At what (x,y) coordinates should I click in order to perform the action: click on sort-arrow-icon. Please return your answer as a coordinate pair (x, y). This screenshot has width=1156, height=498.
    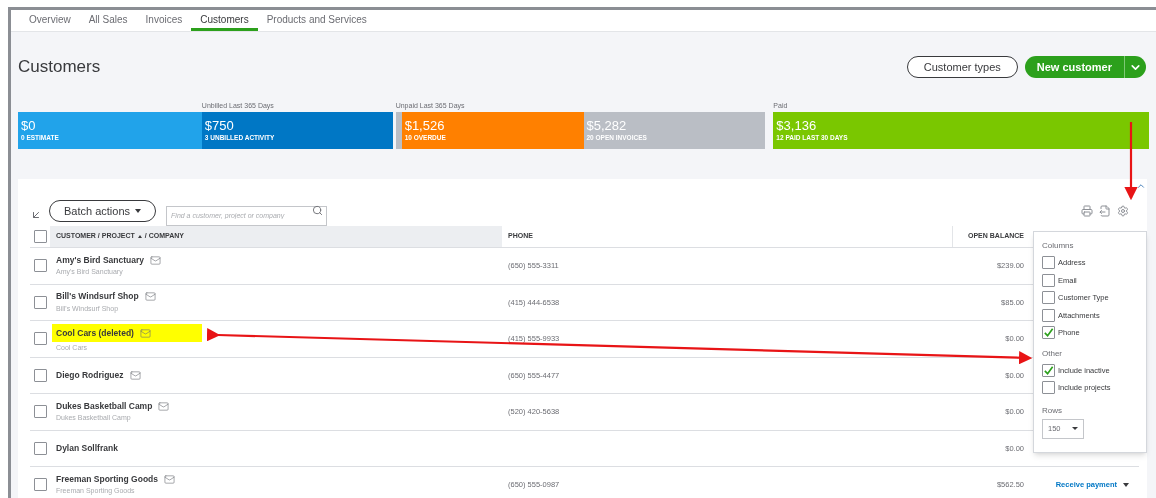
    Looking at the image, I should click on (36, 215).